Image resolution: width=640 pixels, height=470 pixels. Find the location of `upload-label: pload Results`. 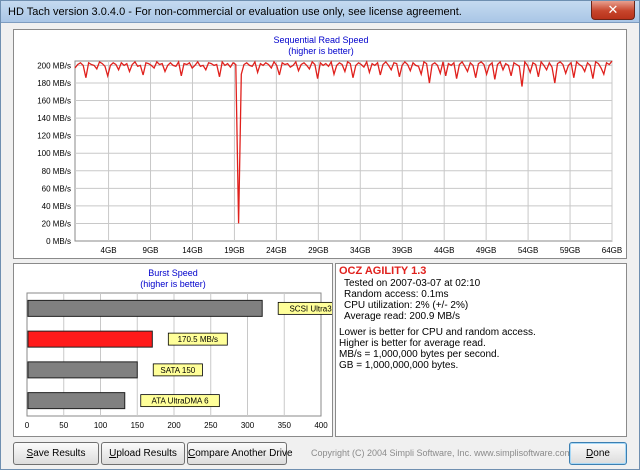

upload-label: pload Results is located at coordinates (146, 453).